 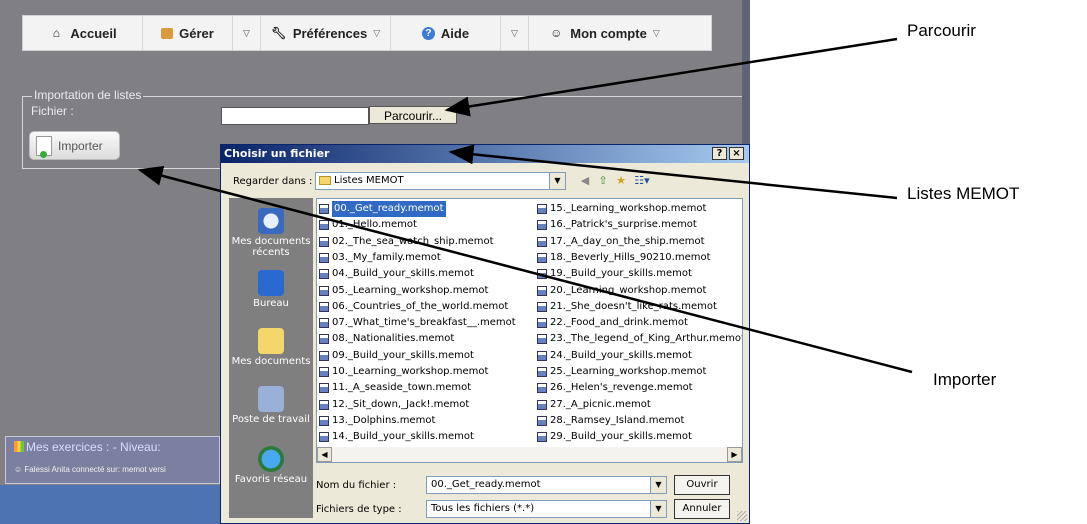 What do you see at coordinates (614, 356) in the screenshot?
I see `file-list-item: 24._Build_your_skills.memot` at bounding box center [614, 356].